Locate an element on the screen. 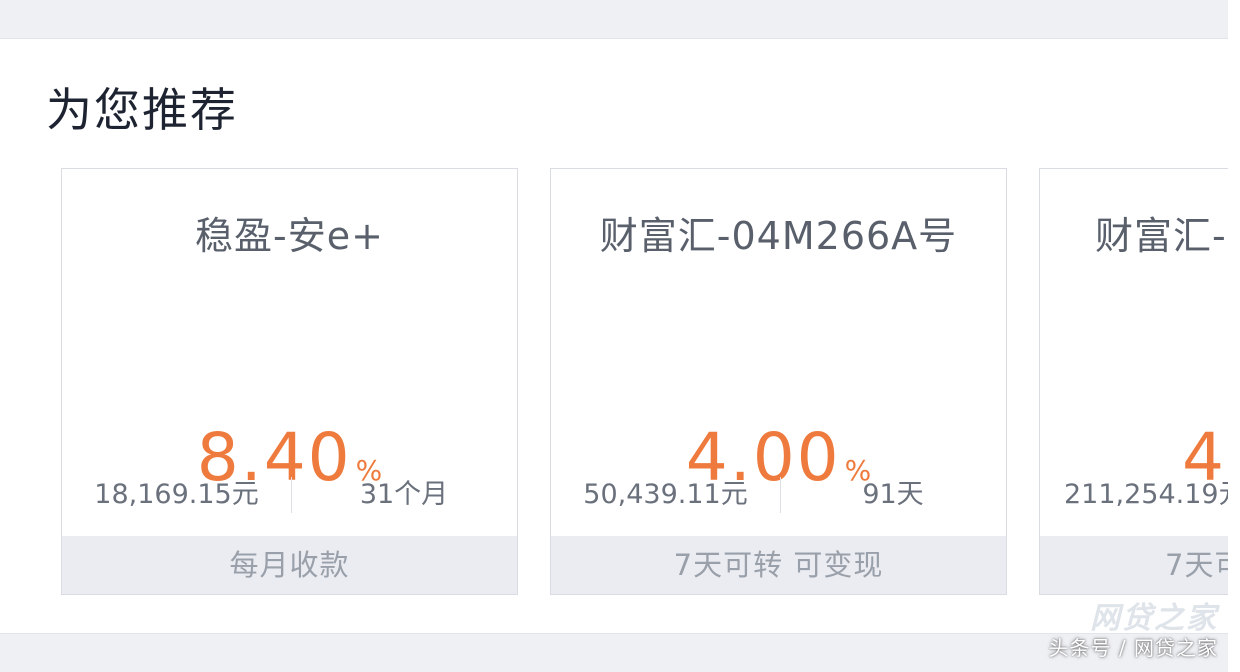  right-edge-strip is located at coordinates (1234, 335).